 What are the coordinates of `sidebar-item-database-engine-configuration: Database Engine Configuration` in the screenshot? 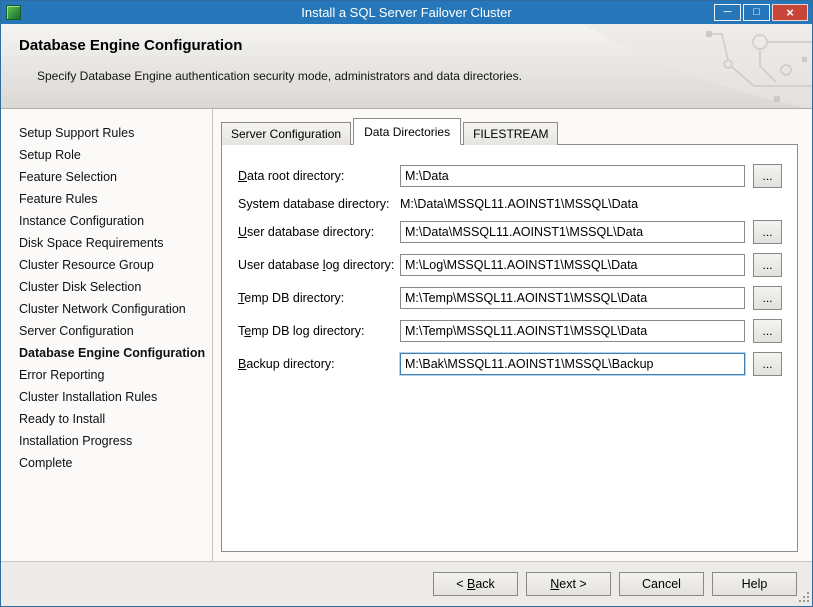 It's located at (115, 353).